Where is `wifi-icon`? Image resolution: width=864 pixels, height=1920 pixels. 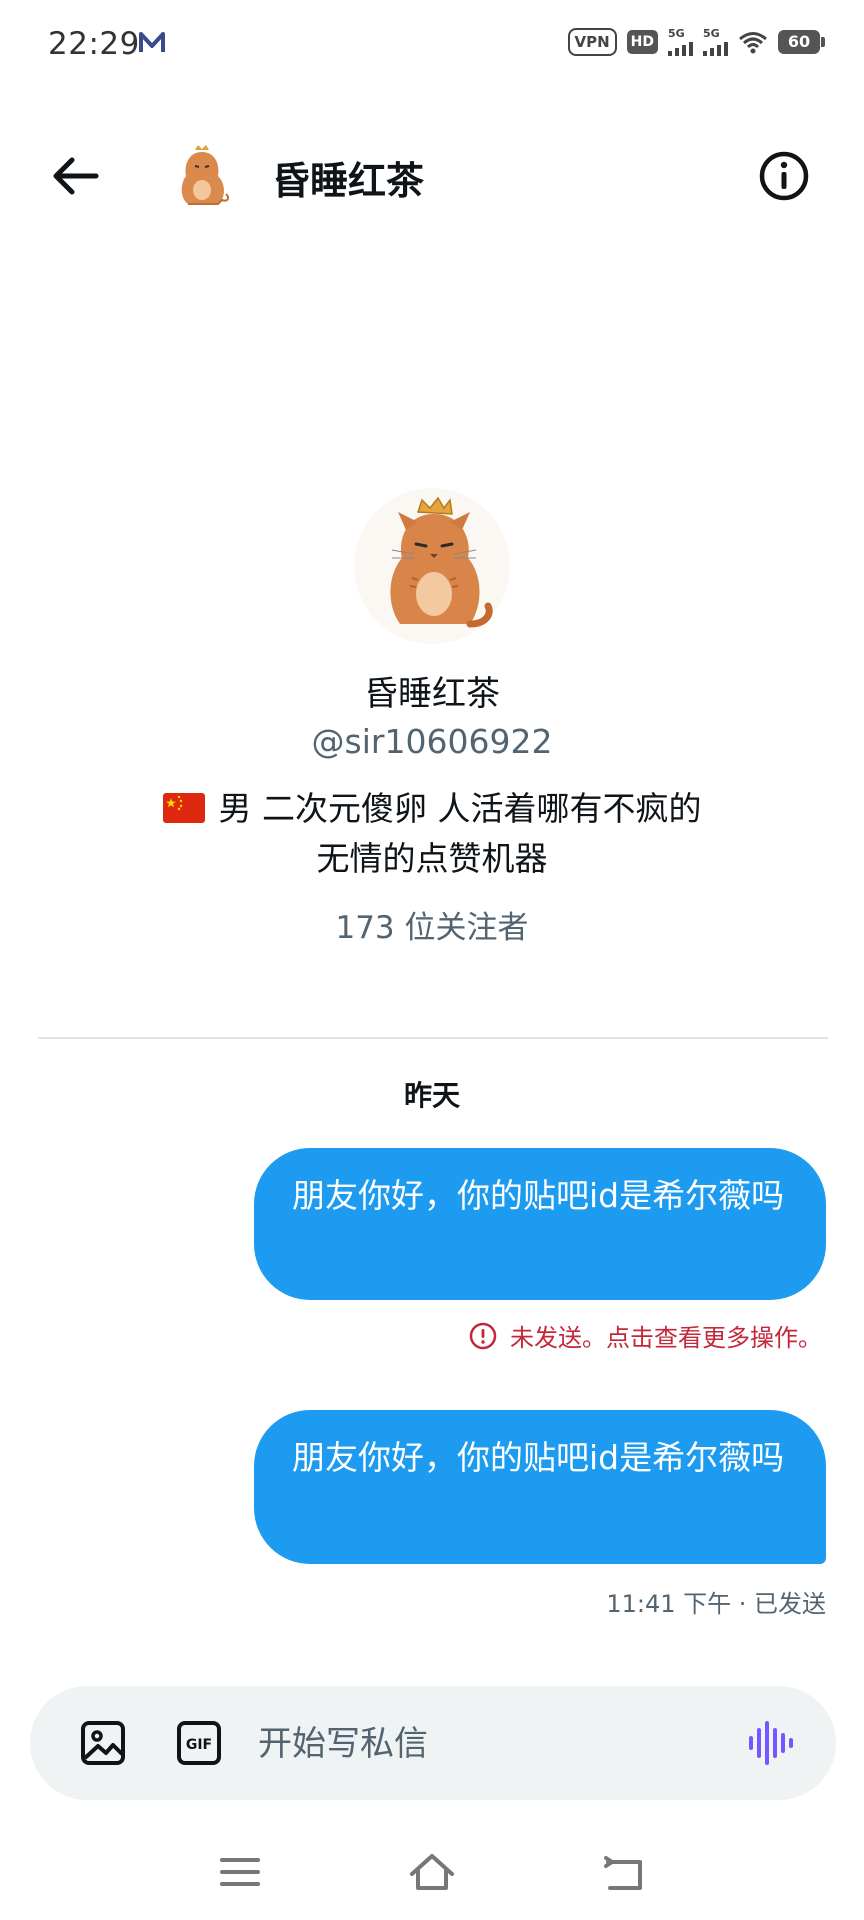 wifi-icon is located at coordinates (753, 43).